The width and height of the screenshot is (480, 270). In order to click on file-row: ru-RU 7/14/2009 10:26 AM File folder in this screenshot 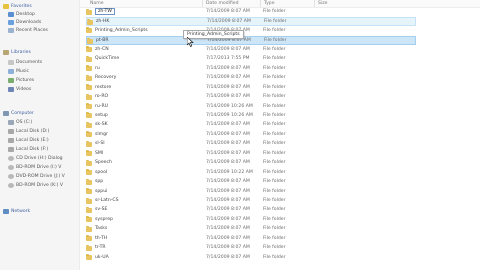, I will do `click(251, 107)`.